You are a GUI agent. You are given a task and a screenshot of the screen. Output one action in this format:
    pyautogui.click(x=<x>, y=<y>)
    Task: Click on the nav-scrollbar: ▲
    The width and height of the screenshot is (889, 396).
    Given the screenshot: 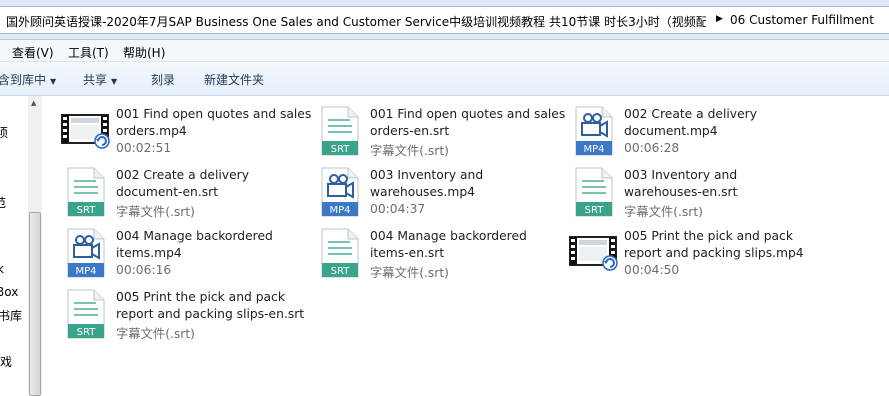 What is the action you would take?
    pyautogui.click(x=35, y=246)
    